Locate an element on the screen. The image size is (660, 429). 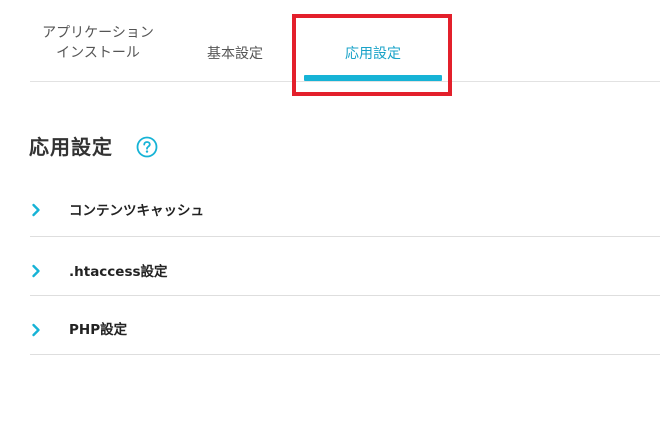
tab-advanced-settings: 応用設定 is located at coordinates (373, 54).